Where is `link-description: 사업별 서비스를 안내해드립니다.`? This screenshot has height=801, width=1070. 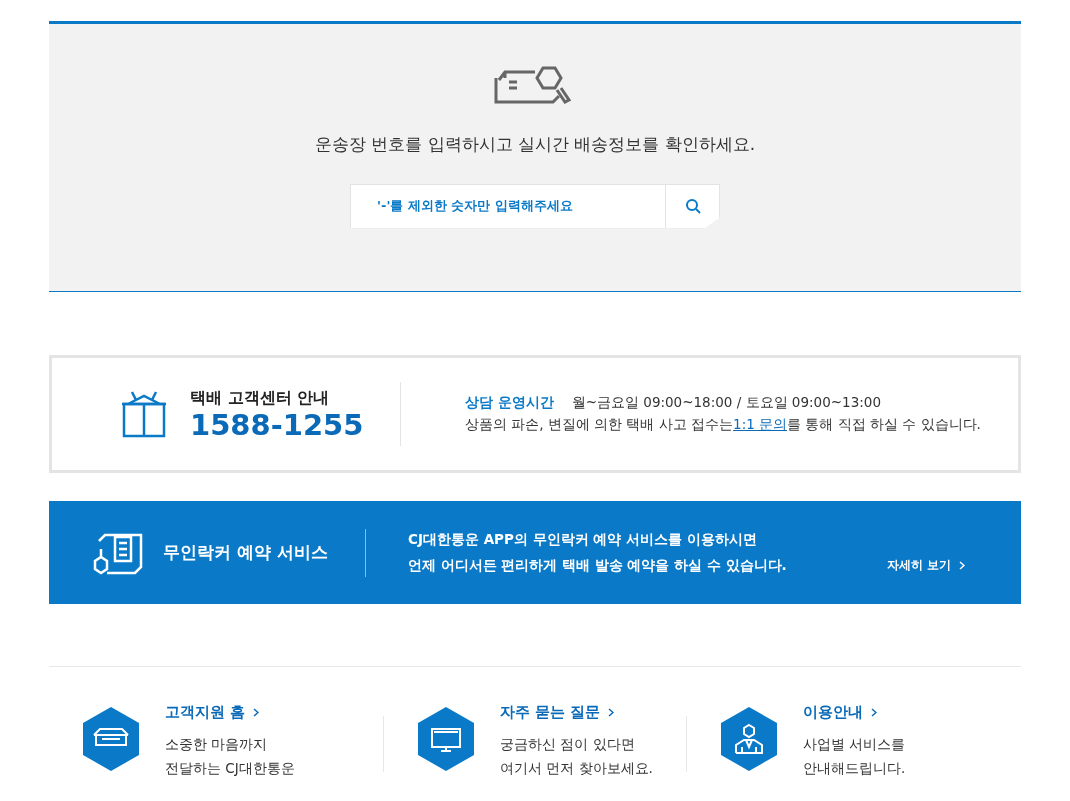 link-description: 사업별 서비스를 안내해드립니다. is located at coordinates (854, 756).